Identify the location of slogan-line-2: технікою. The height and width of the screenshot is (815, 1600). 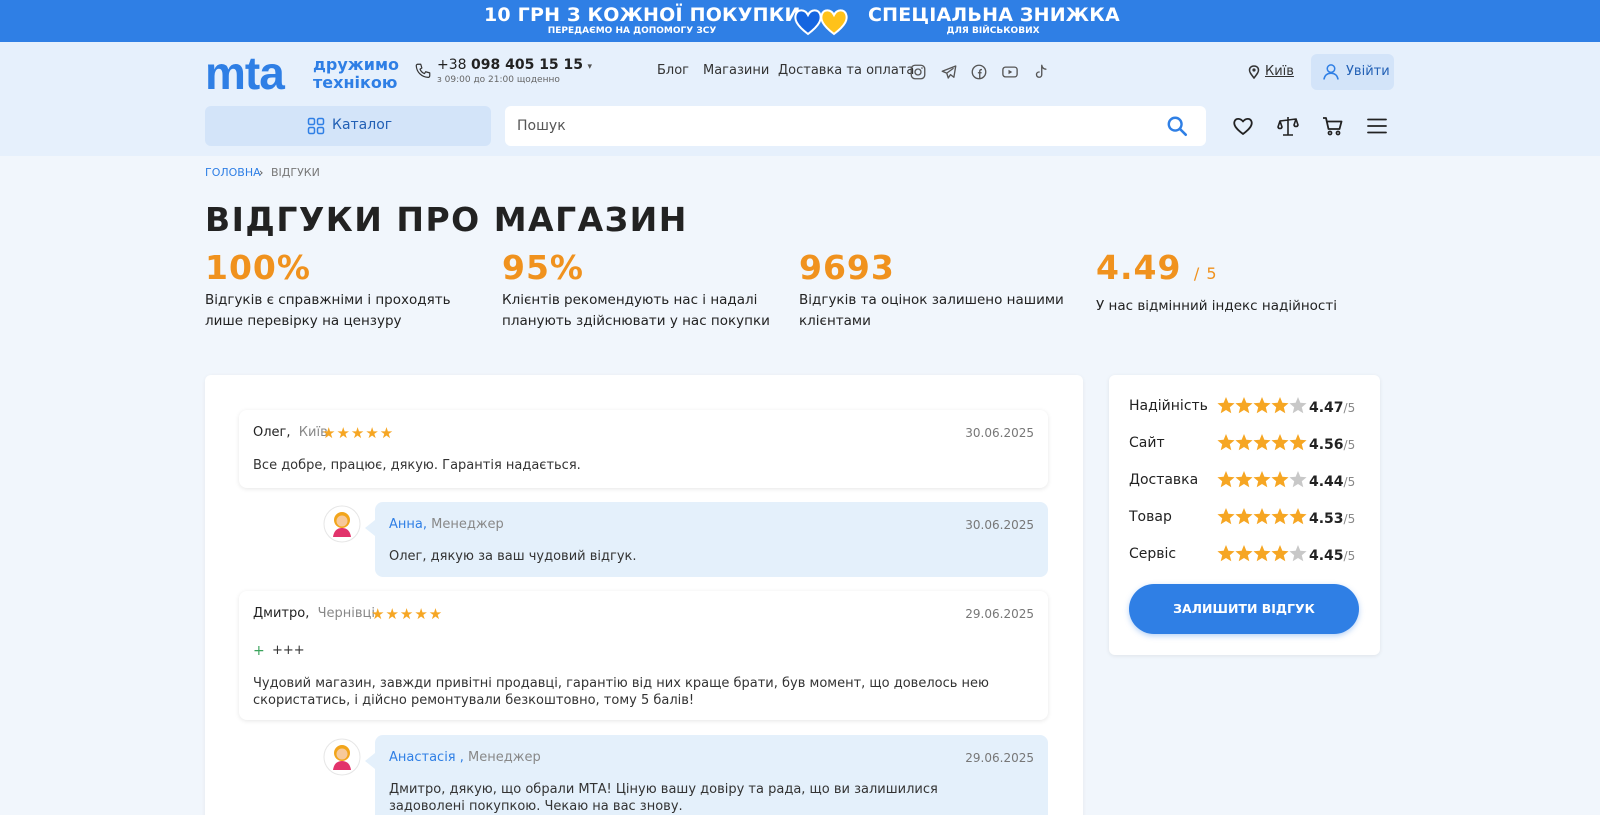
(355, 82).